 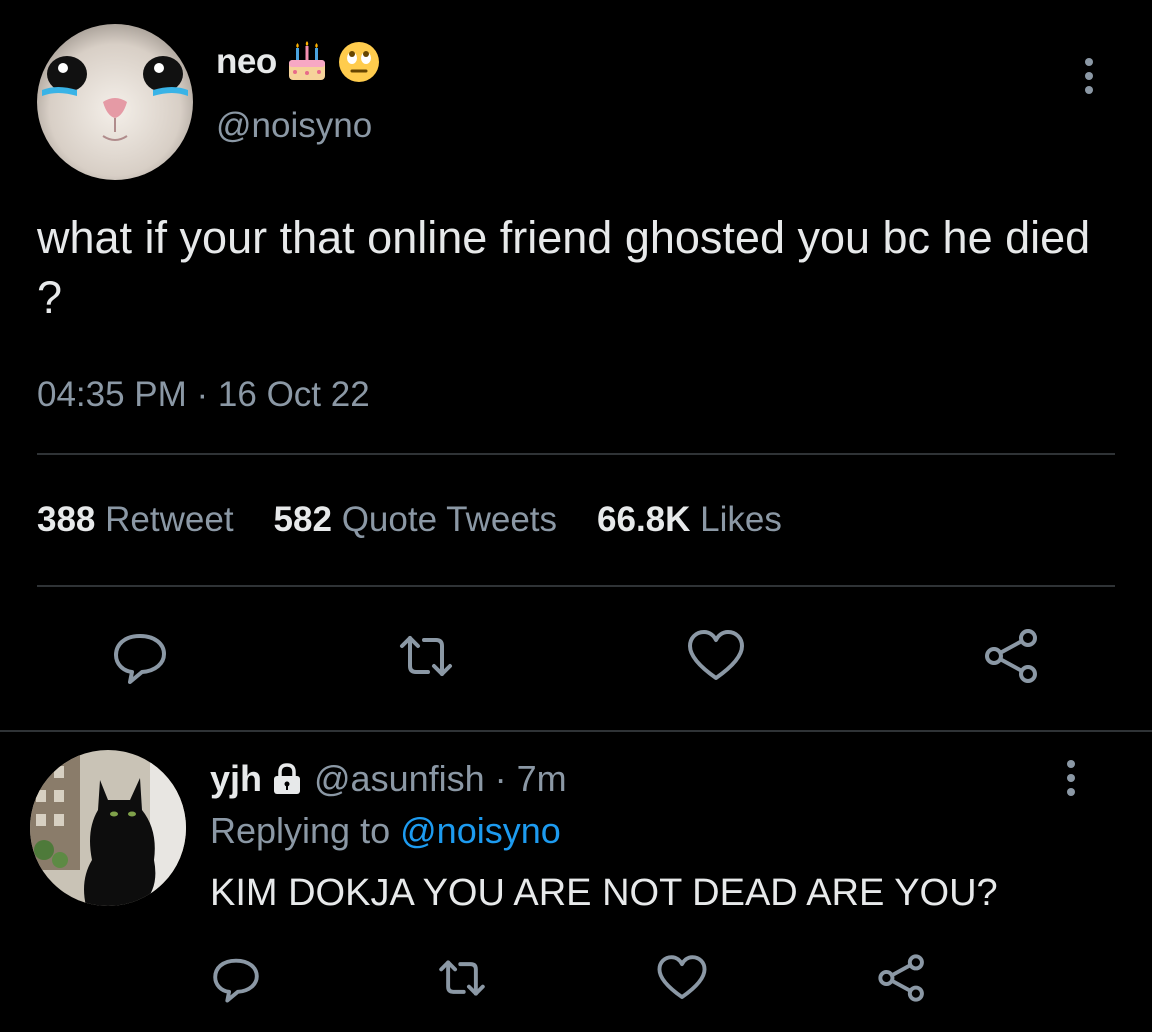 I want to click on likes-count: 66.8K, so click(x=644, y=519).